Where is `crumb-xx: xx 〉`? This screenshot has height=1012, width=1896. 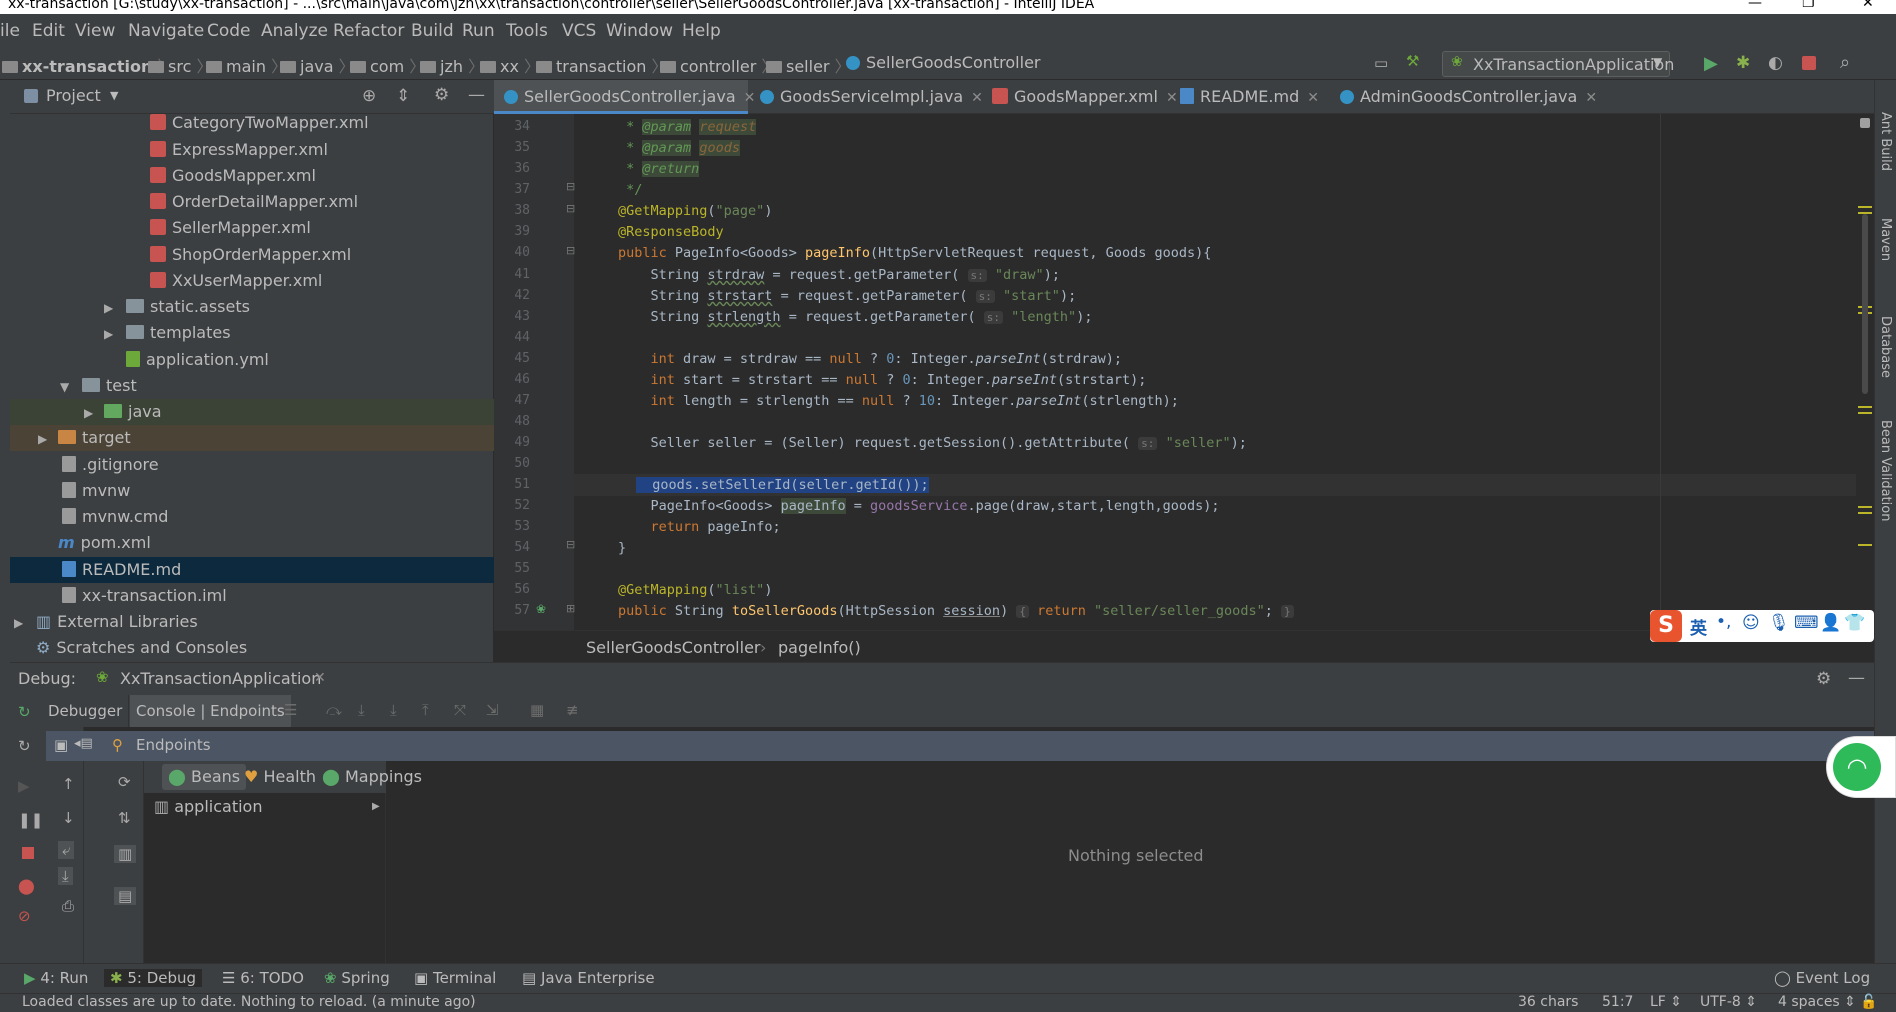
crumb-xx: xx 〉 is located at coordinates (510, 65).